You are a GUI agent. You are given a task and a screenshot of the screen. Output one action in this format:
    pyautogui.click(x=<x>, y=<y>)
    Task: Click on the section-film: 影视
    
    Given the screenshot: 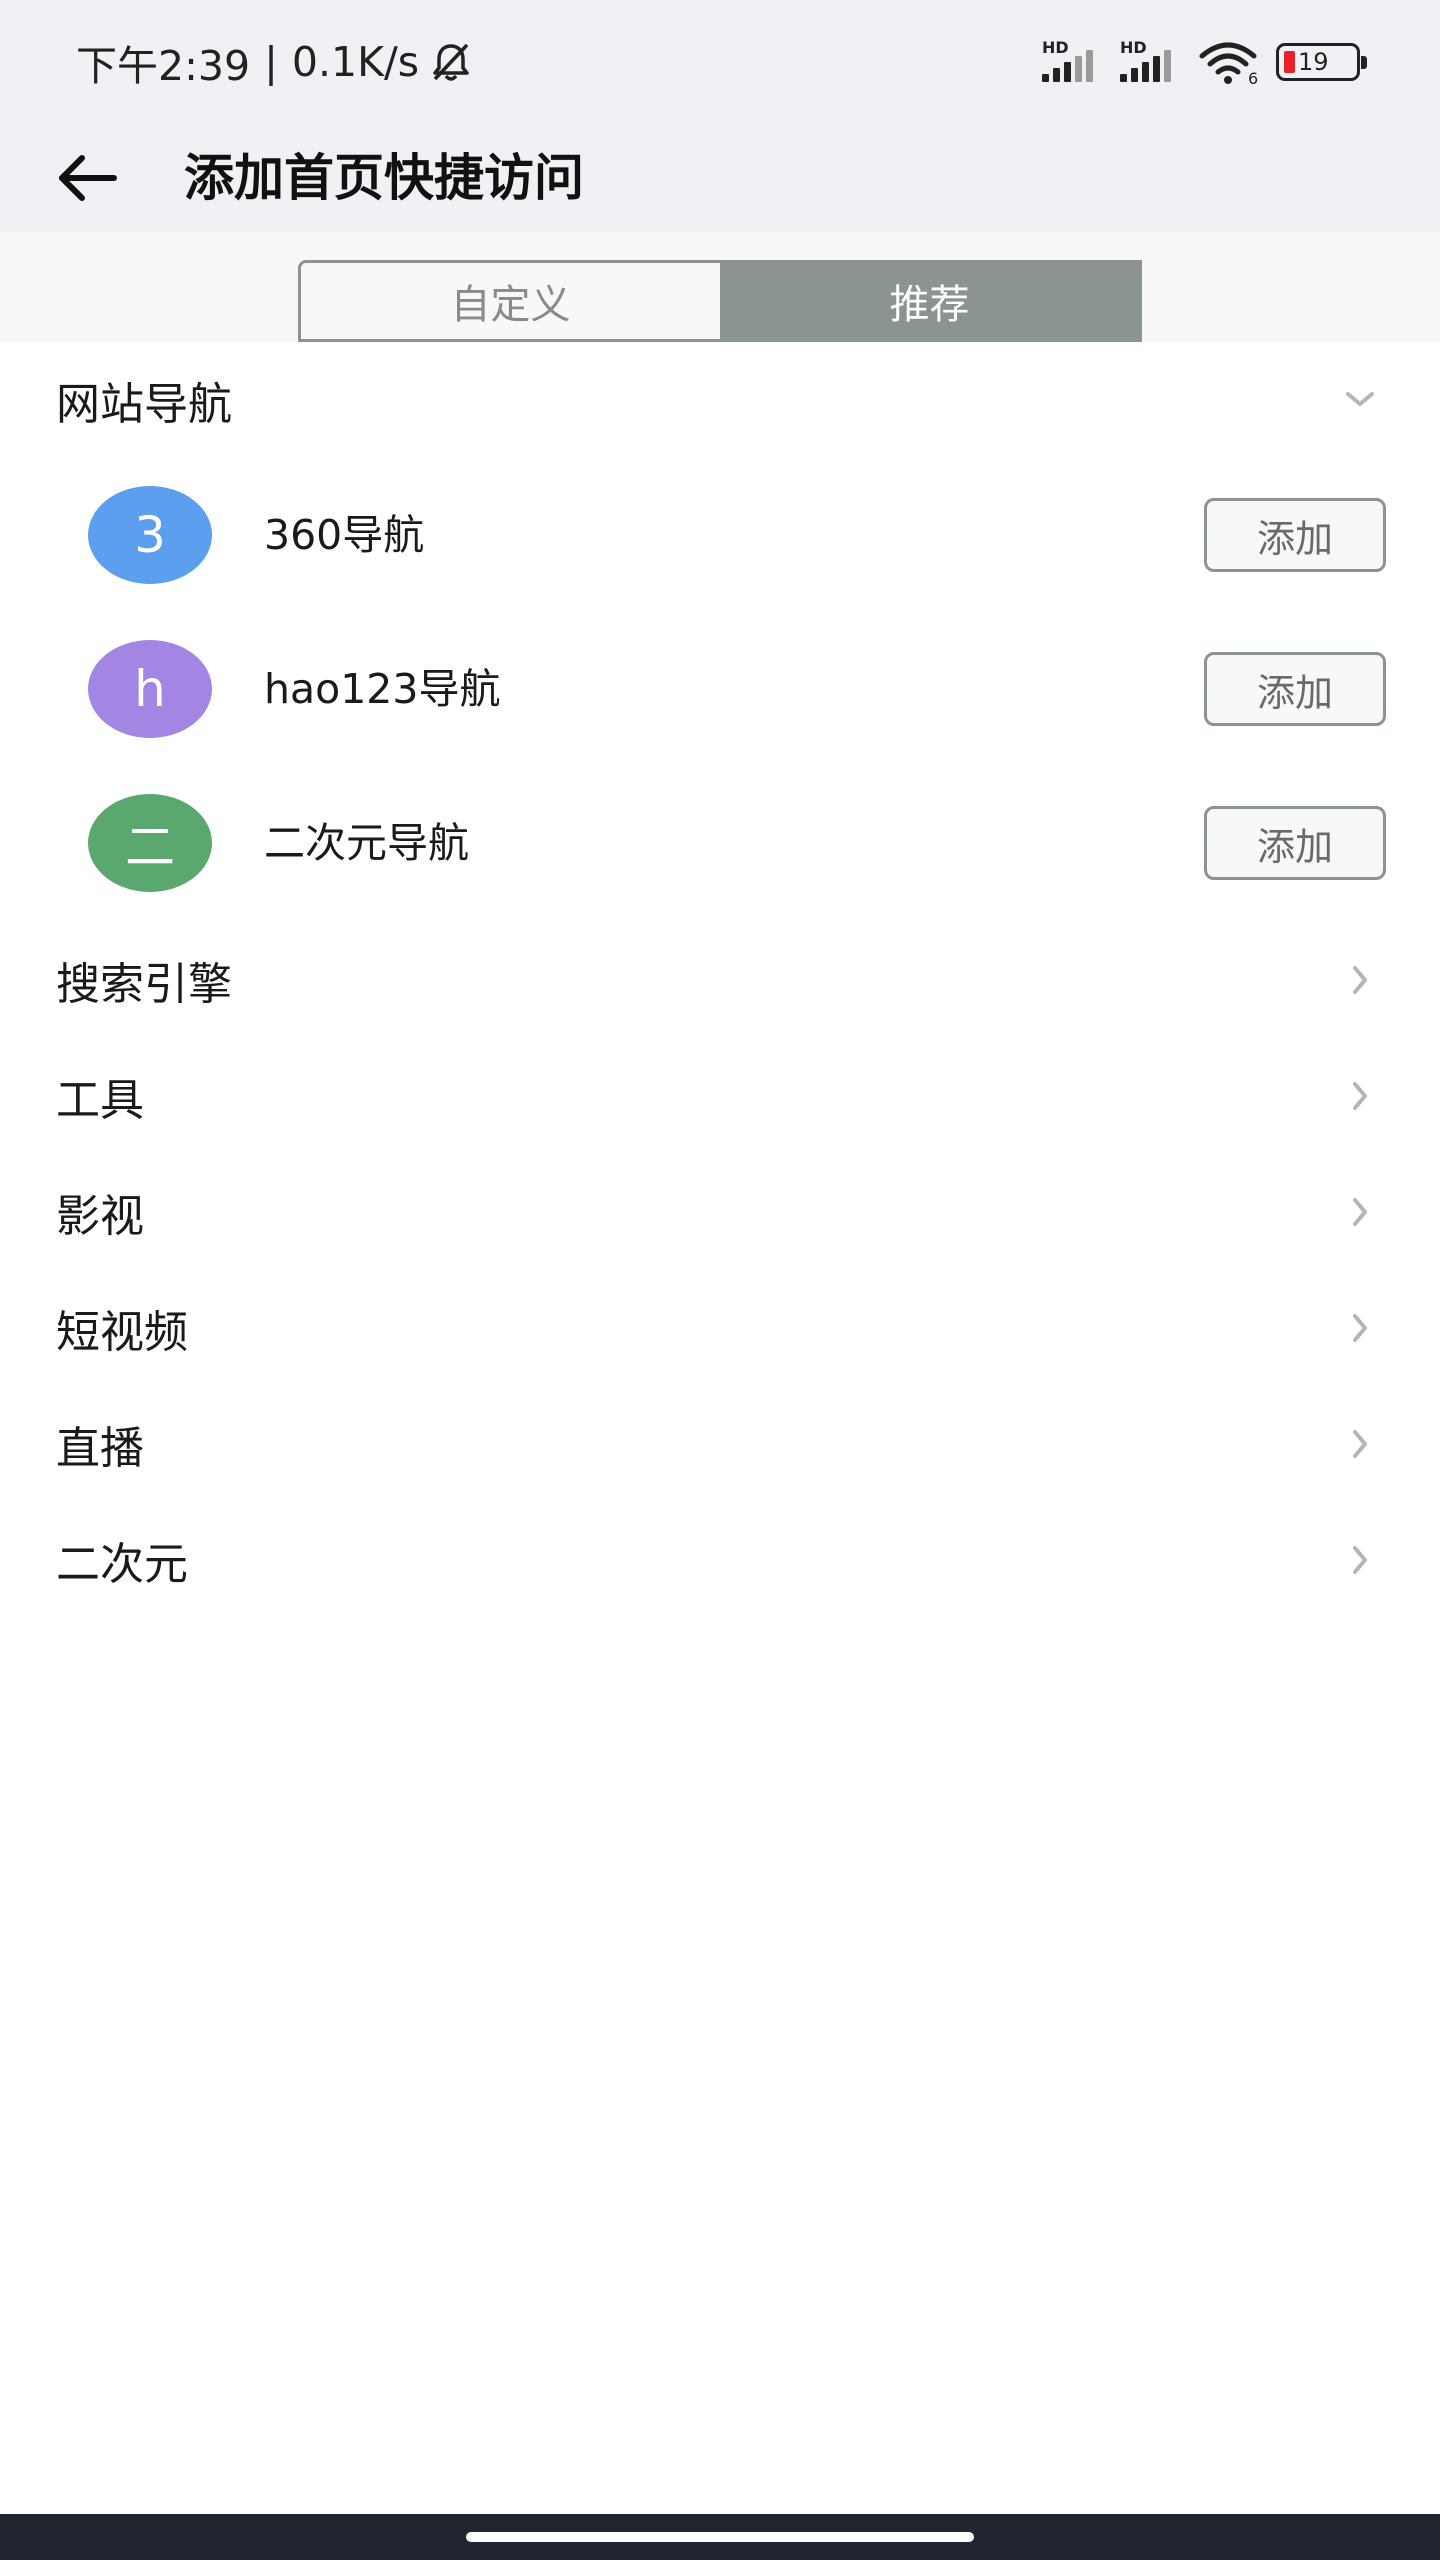 What is the action you would take?
    pyautogui.click(x=720, y=1212)
    